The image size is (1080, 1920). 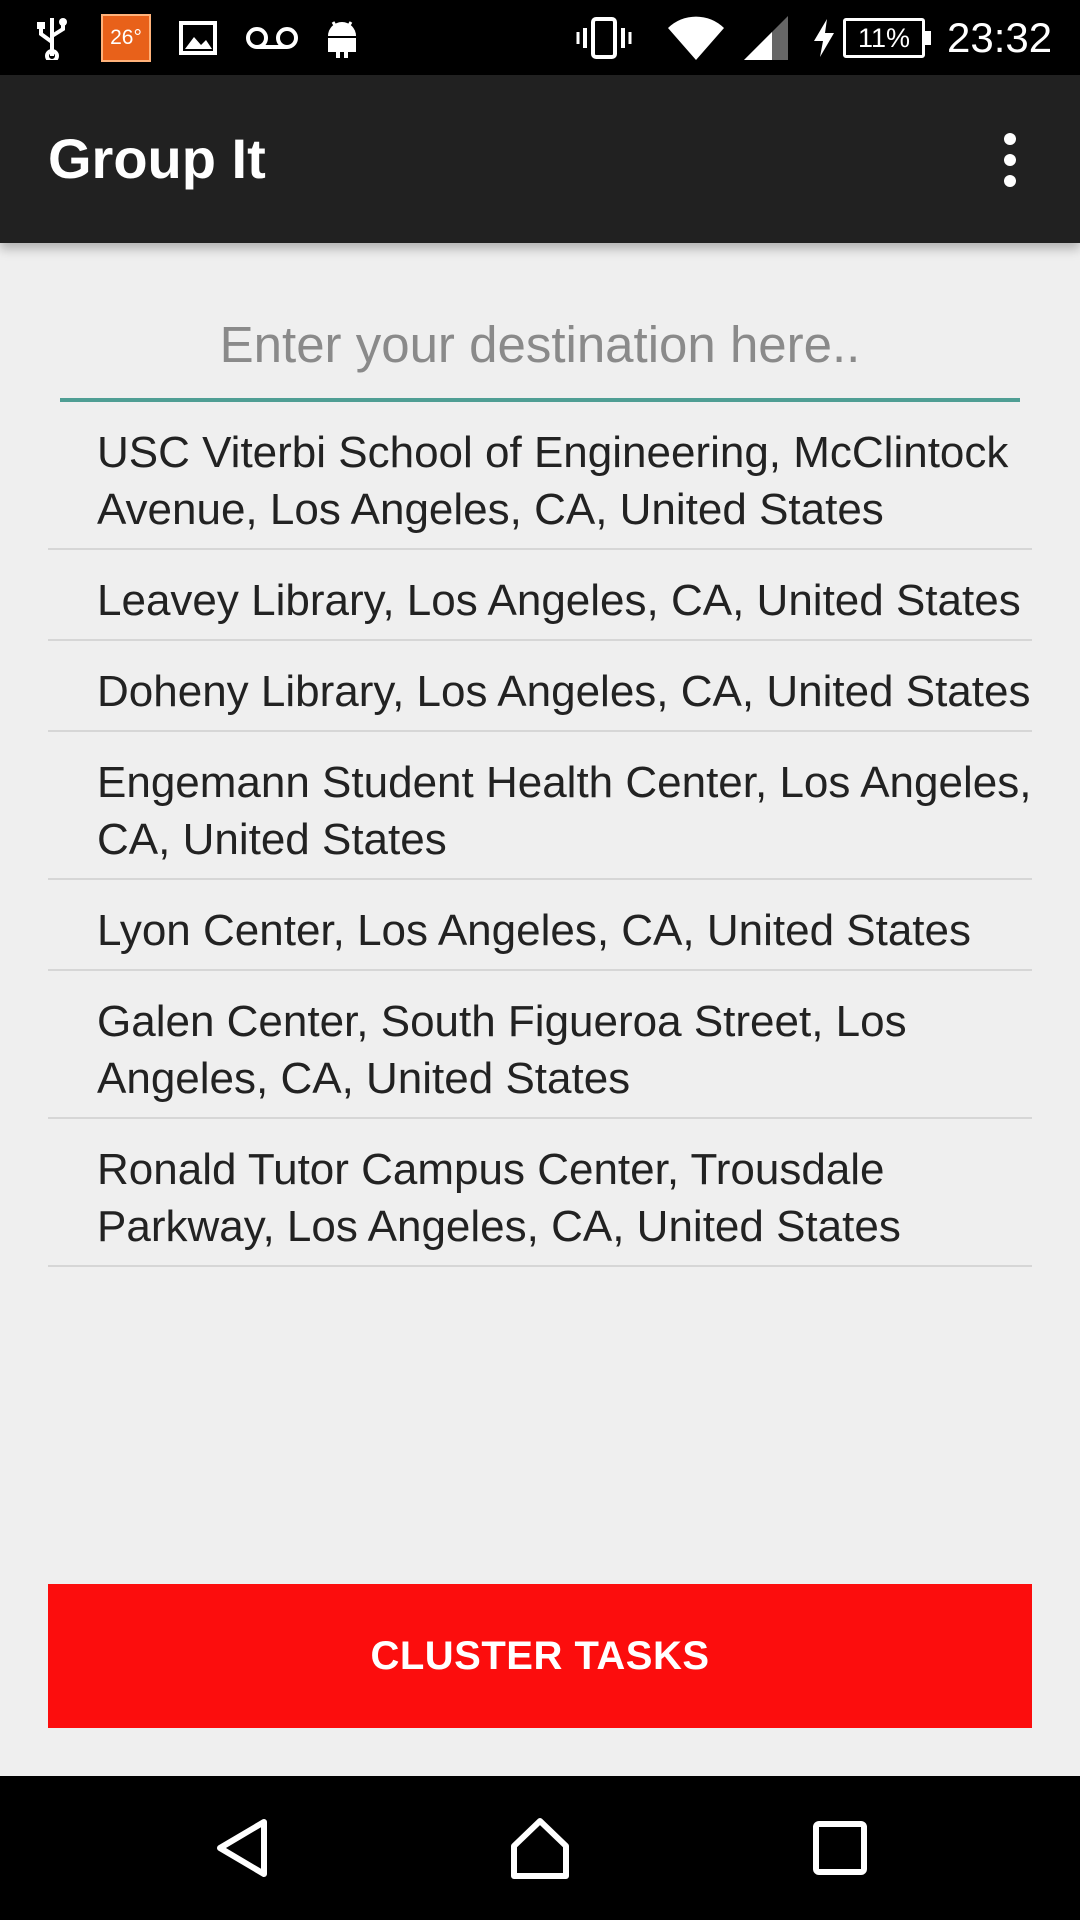 I want to click on overflow-menu-icon, so click(x=1010, y=139).